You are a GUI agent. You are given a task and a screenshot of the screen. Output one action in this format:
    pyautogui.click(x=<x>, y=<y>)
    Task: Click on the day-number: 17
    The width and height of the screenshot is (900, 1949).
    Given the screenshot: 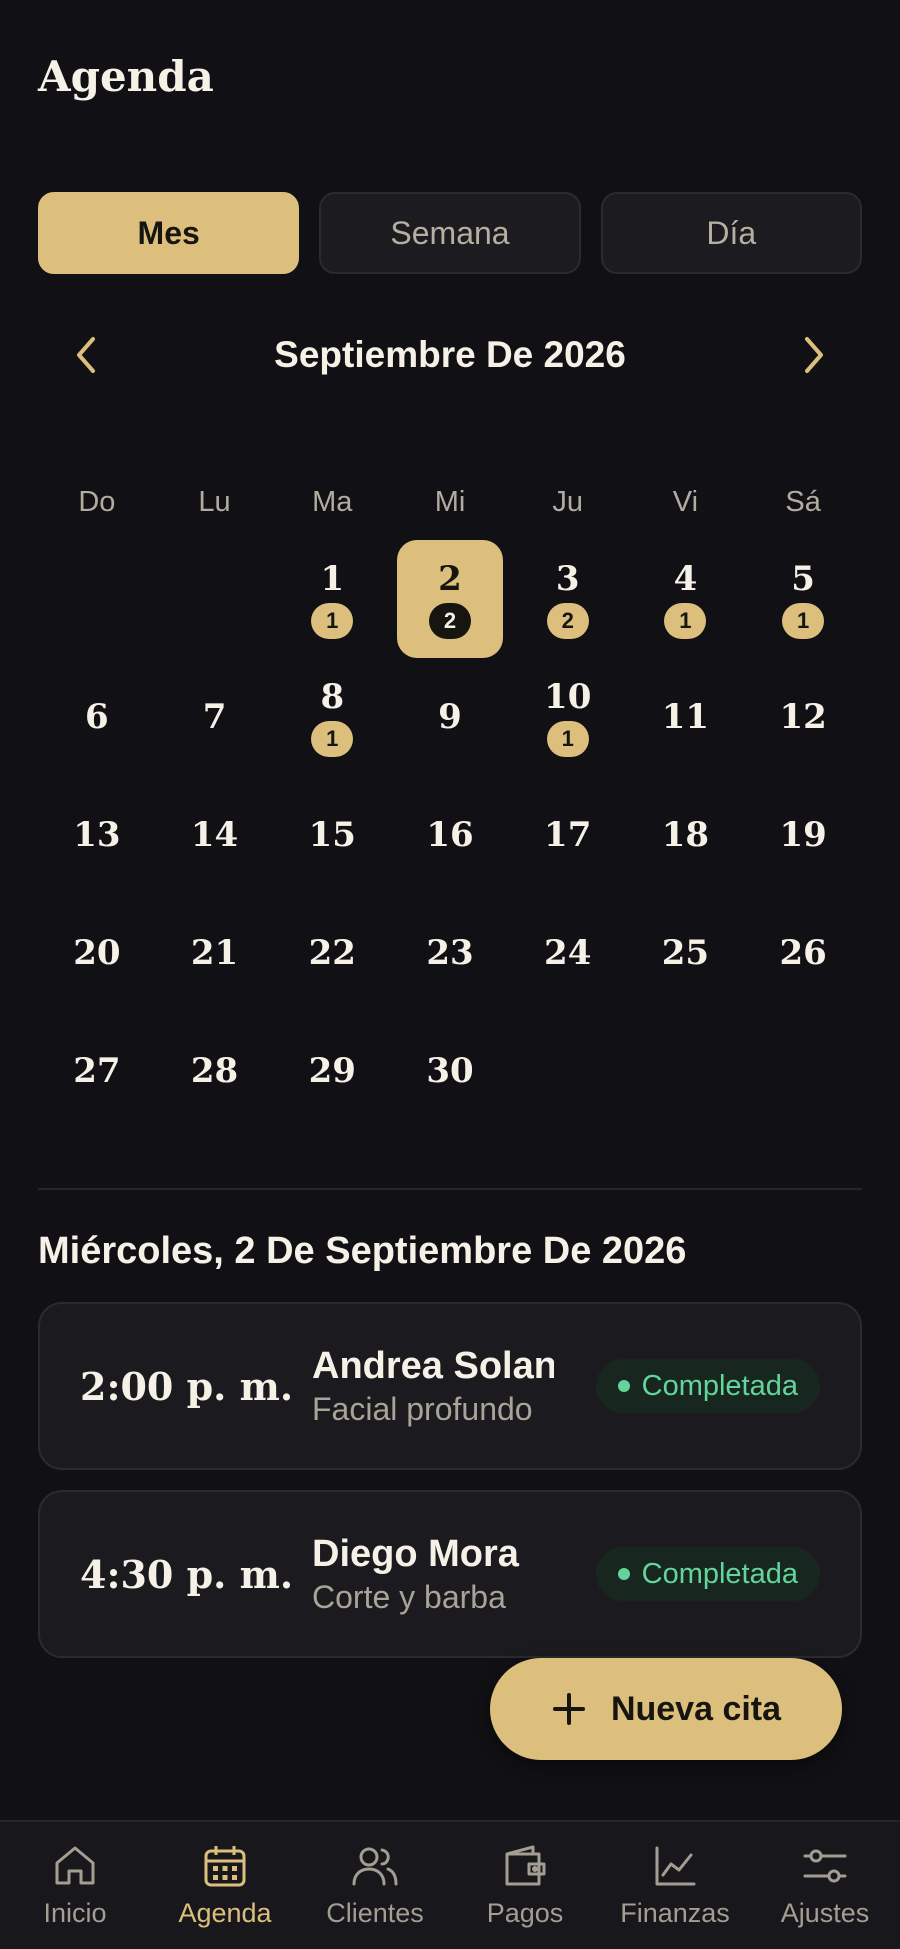 What is the action you would take?
    pyautogui.click(x=568, y=835)
    